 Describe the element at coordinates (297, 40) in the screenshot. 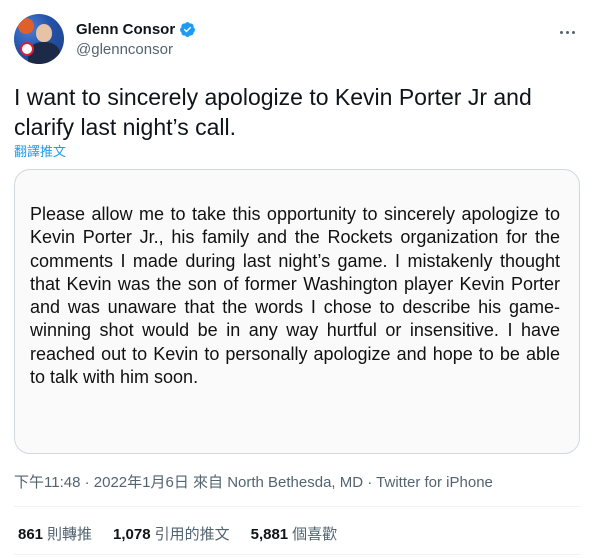

I see `tweet-header: Glenn Consor @glennconsor` at that location.